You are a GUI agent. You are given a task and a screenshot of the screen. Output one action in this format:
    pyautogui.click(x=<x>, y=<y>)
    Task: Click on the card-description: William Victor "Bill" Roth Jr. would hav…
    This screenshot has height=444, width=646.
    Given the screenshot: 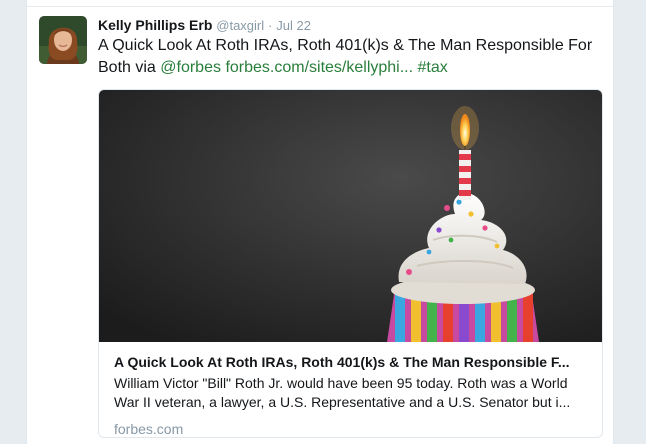 What is the action you would take?
    pyautogui.click(x=342, y=392)
    